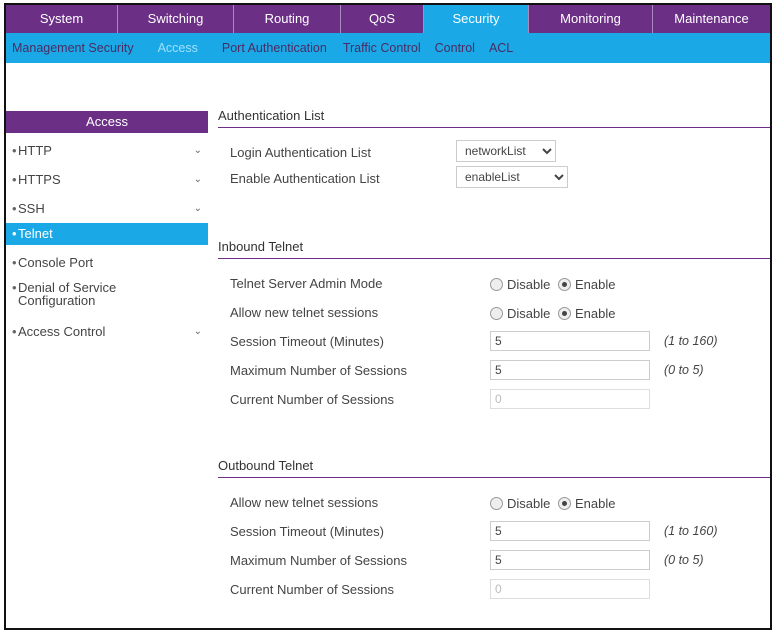  I want to click on inbound-current-sessions-field, so click(570, 399).